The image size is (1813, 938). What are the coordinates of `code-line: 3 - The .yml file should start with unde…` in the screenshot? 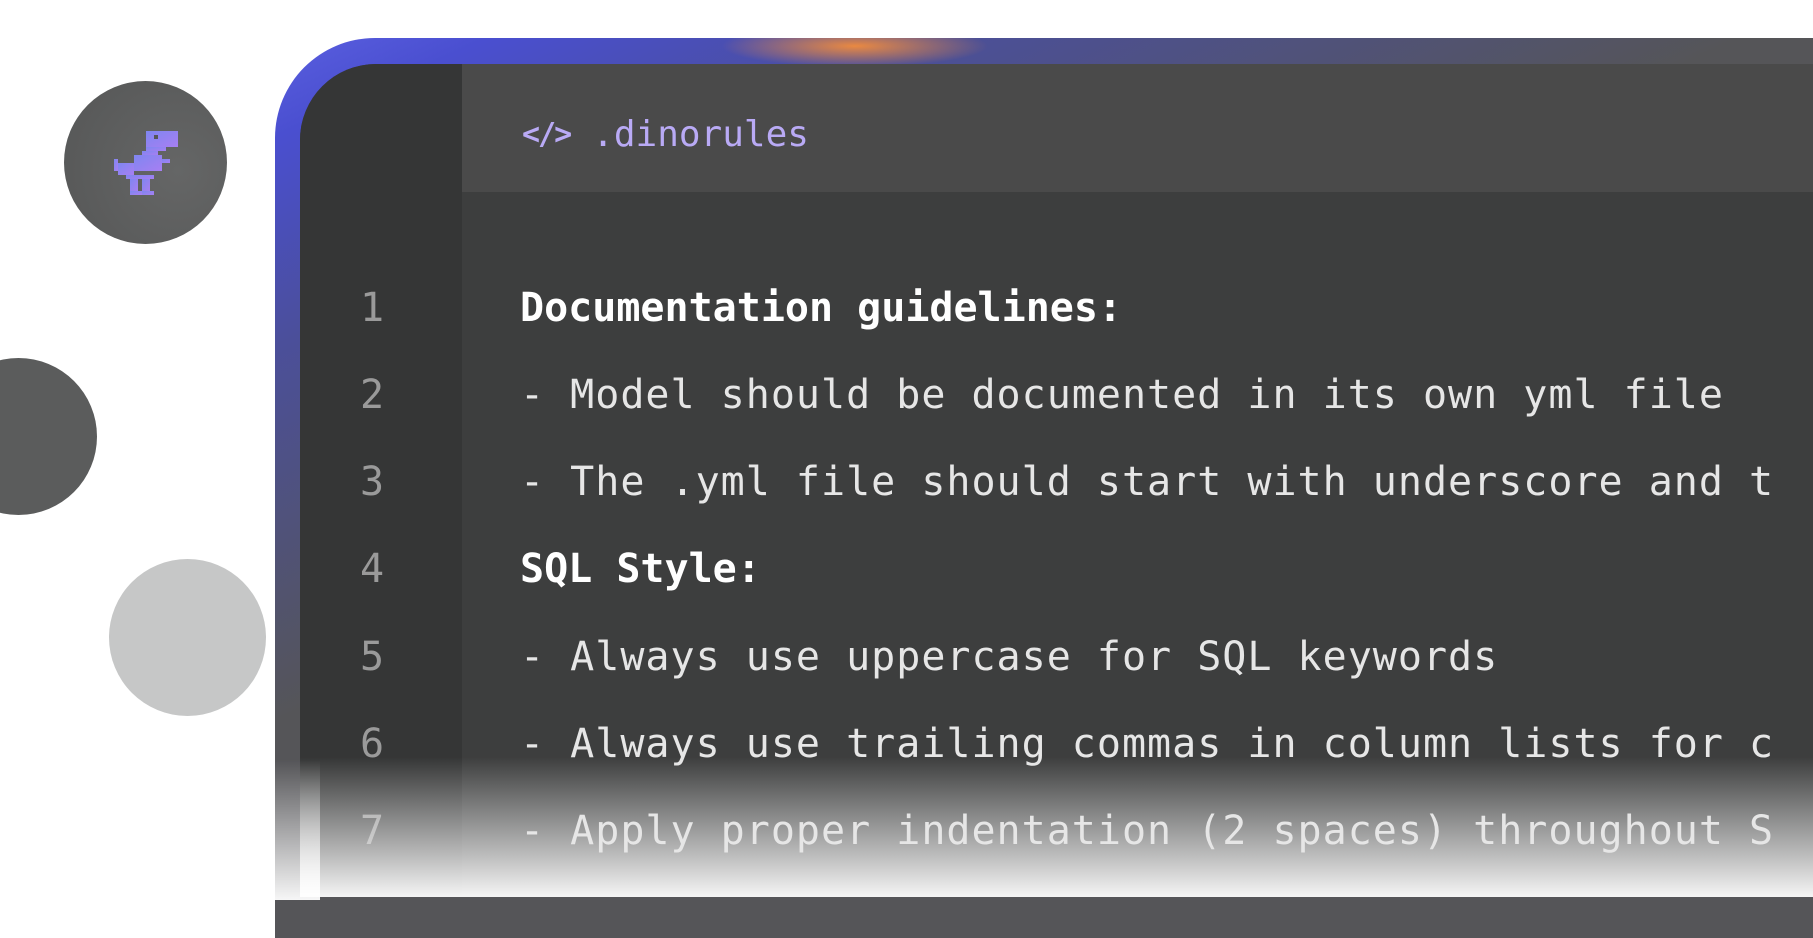 It's located at (1056, 482).